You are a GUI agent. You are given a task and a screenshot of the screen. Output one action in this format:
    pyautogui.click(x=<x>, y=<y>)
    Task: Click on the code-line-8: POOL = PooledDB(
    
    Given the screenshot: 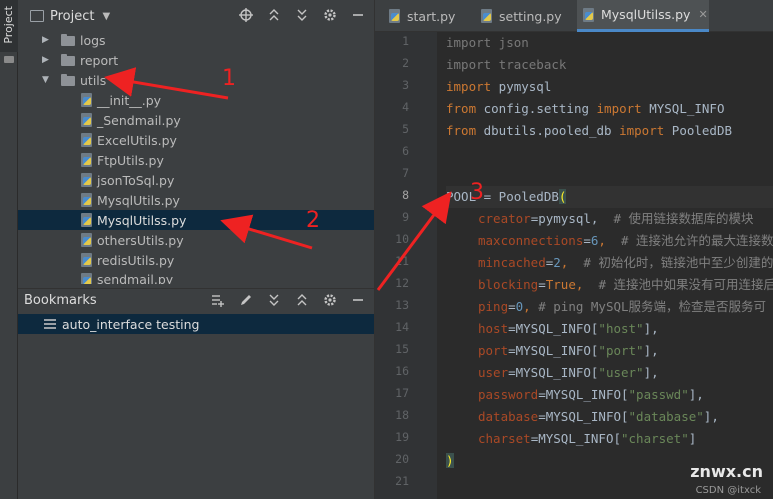 What is the action you would take?
    pyautogui.click(x=506, y=197)
    